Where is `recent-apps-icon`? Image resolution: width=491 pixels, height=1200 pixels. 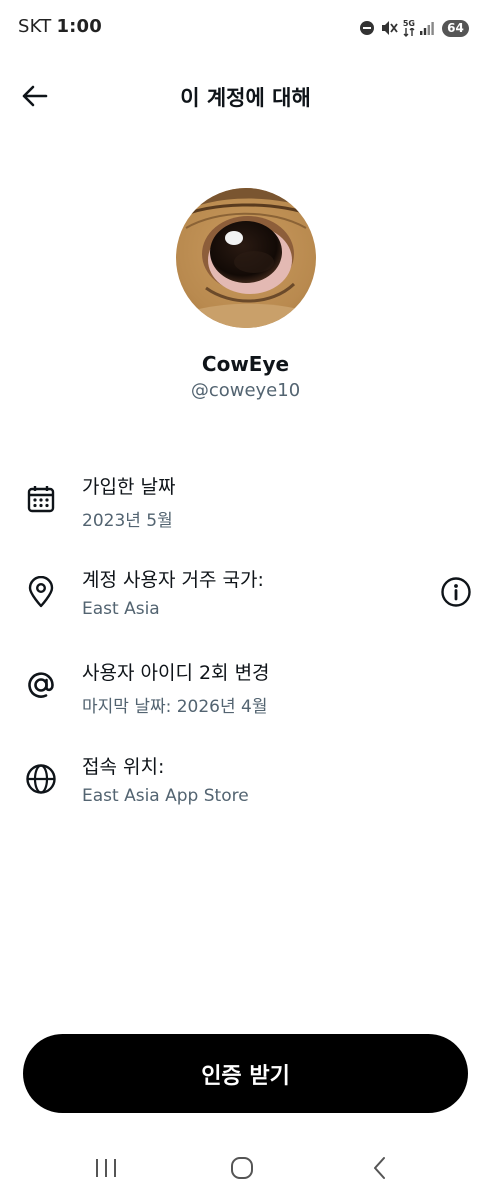
recent-apps-icon is located at coordinates (106, 1168).